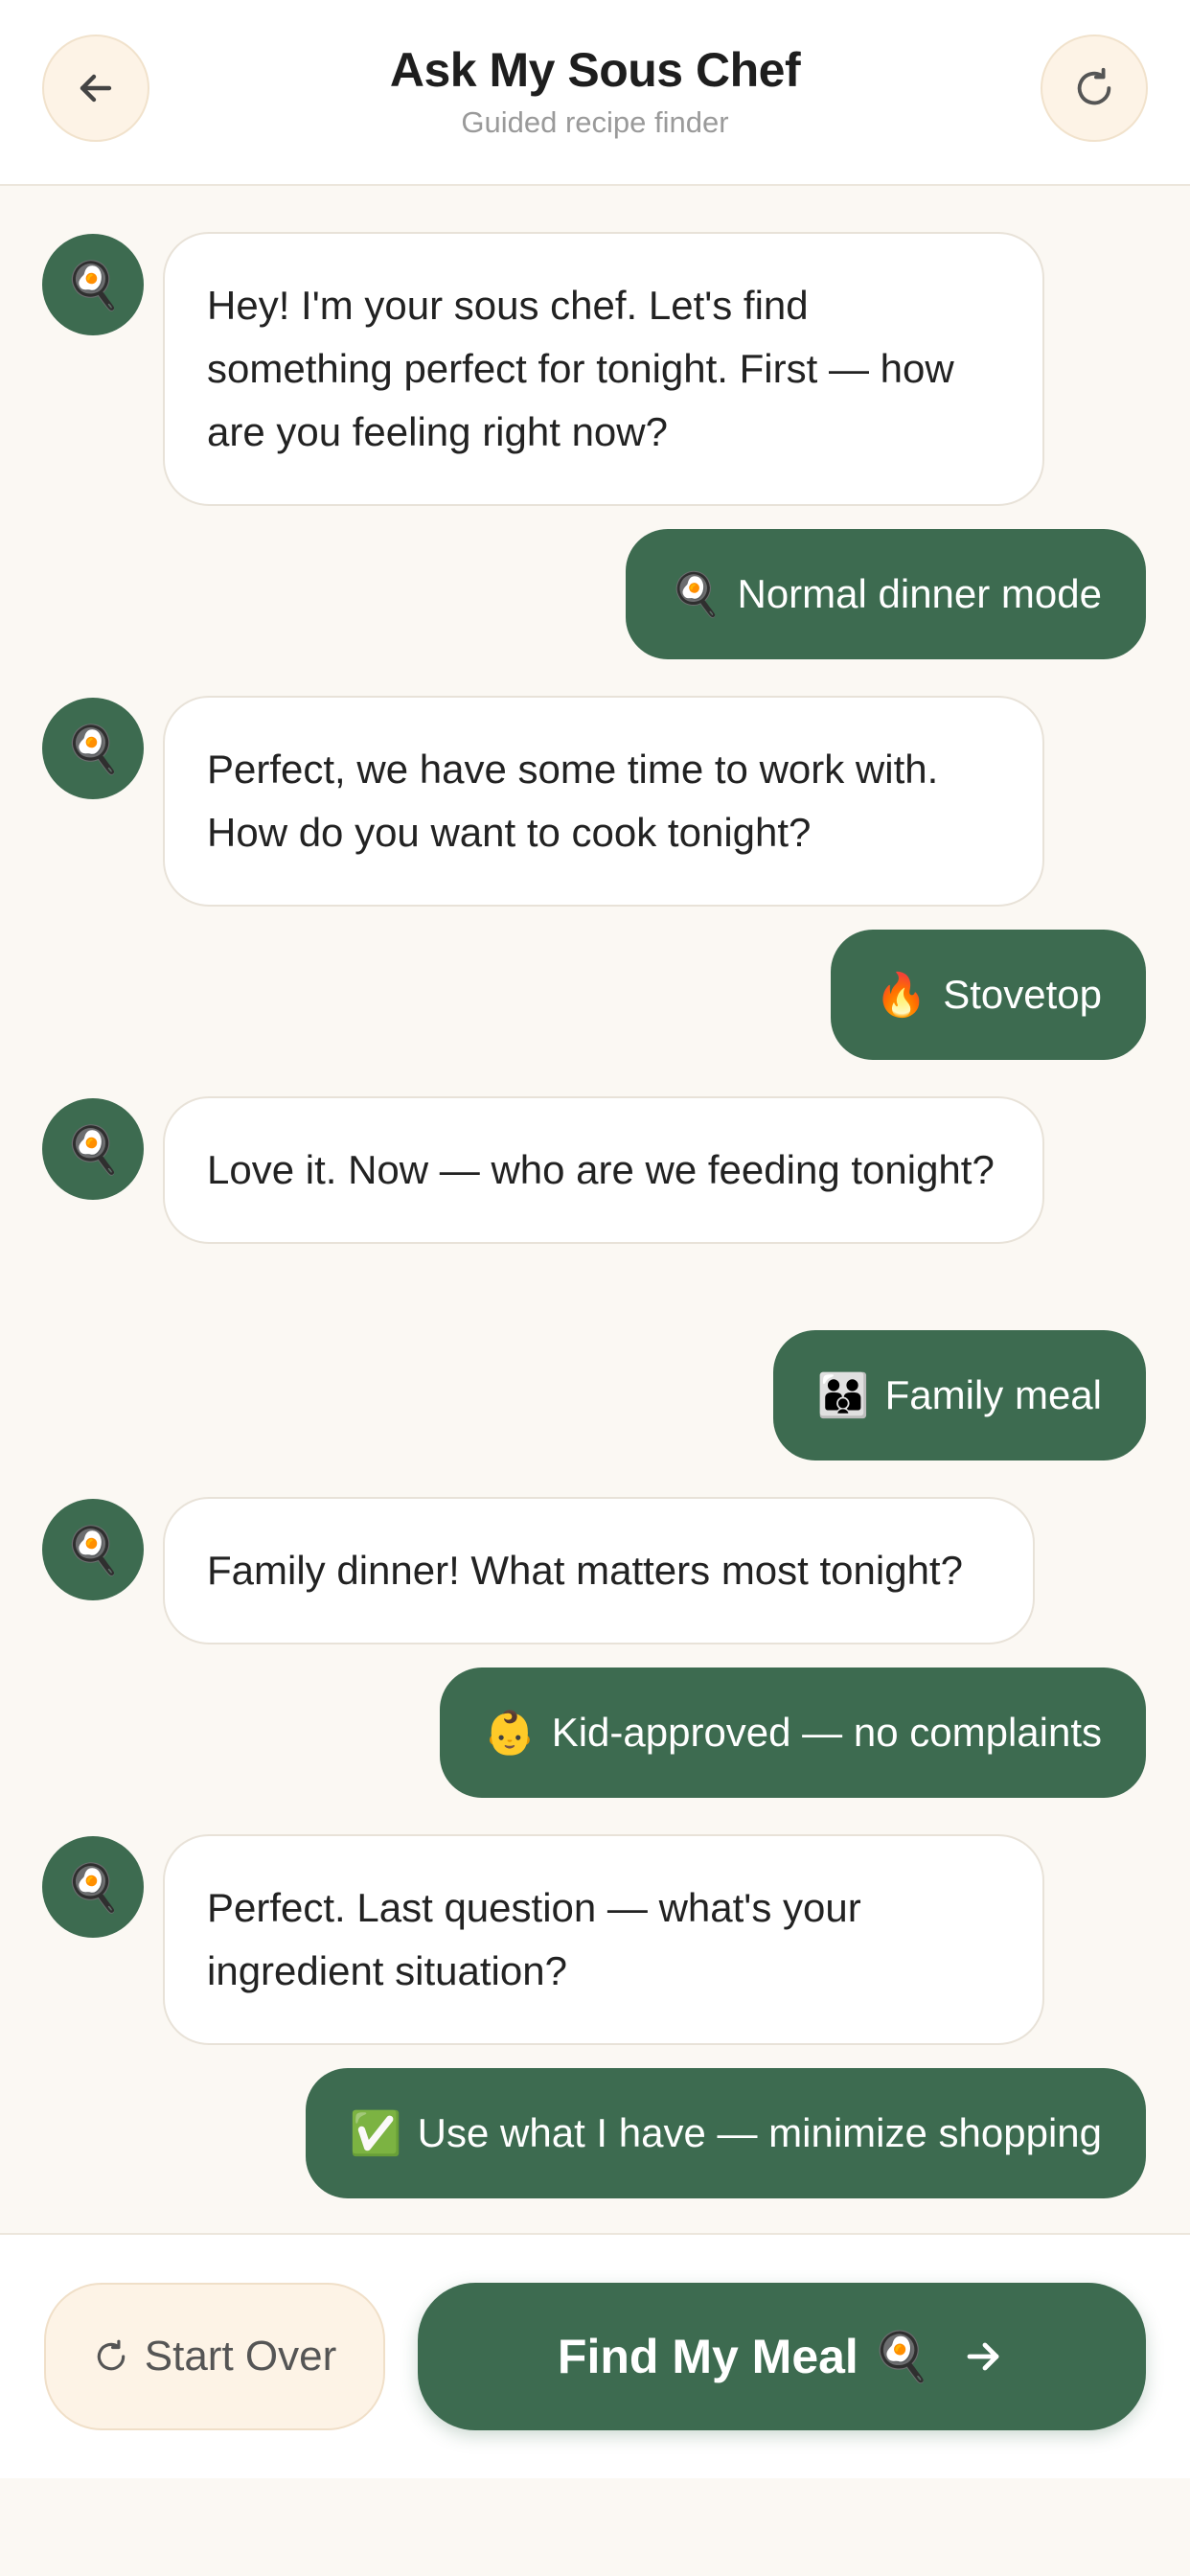 This screenshot has height=2576, width=1190. What do you see at coordinates (595, 70) in the screenshot?
I see `page-title: Ask My Sous Chef` at bounding box center [595, 70].